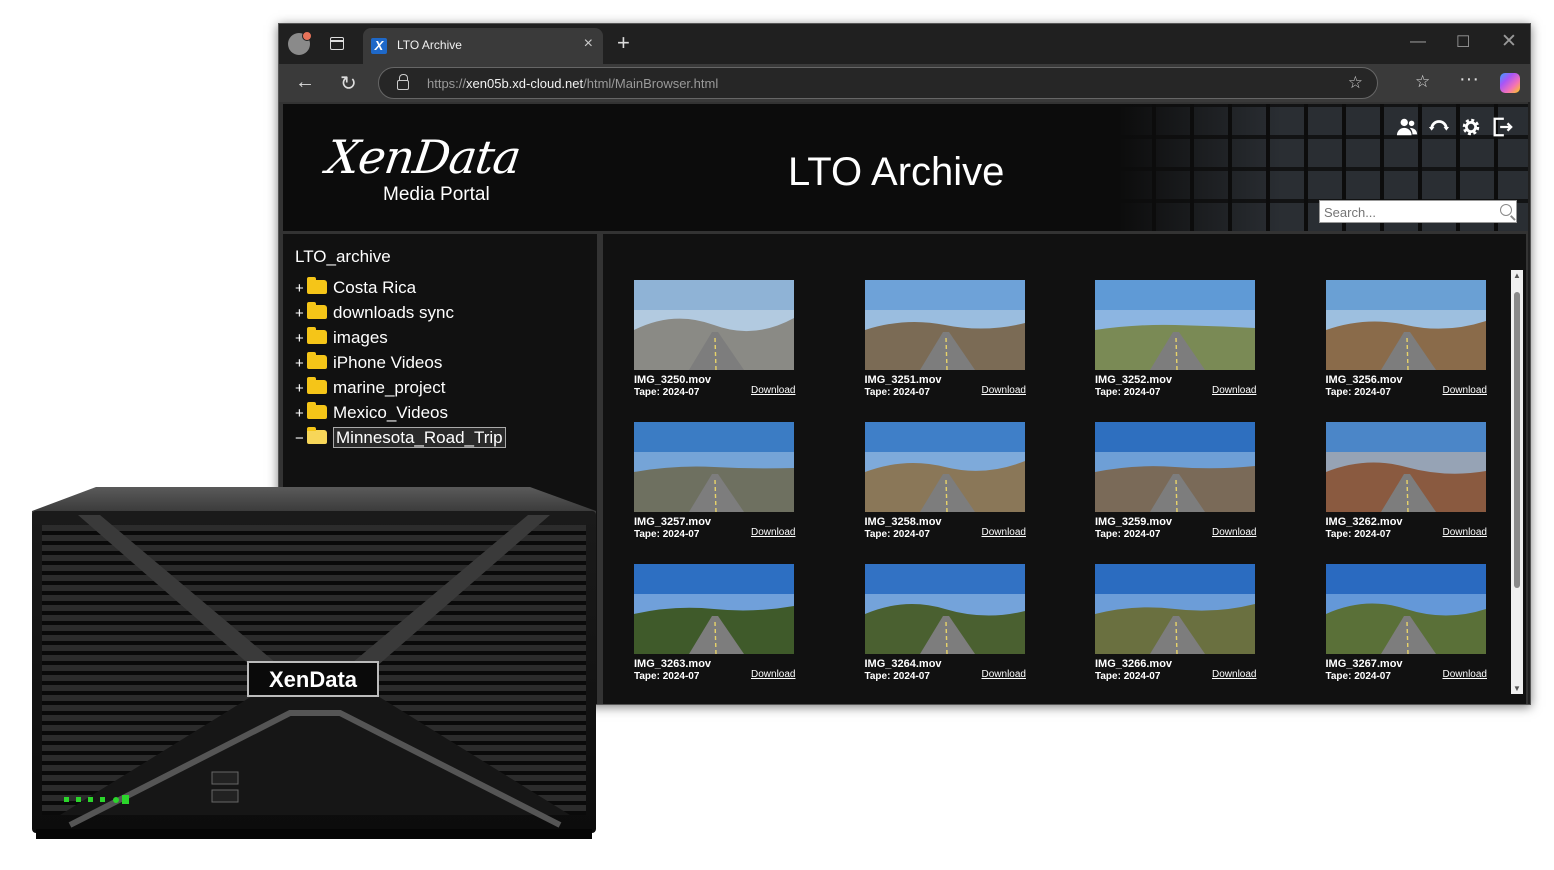 This screenshot has height=870, width=1554. I want to click on tree-root: LTO_archive, so click(343, 257).